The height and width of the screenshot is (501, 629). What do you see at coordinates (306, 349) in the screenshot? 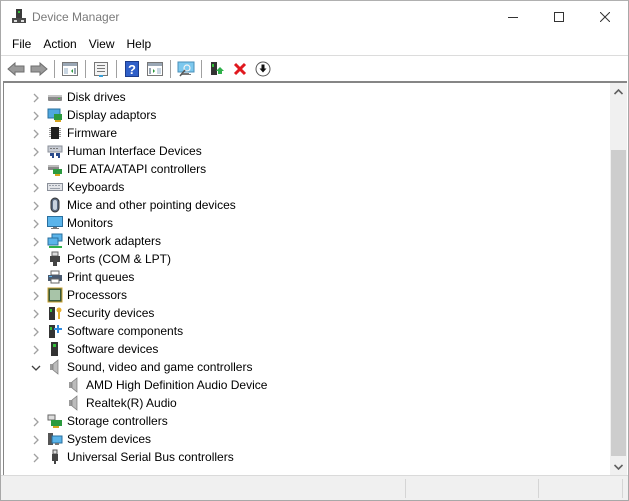
I see `tree-node-software-devices: Software devices` at bounding box center [306, 349].